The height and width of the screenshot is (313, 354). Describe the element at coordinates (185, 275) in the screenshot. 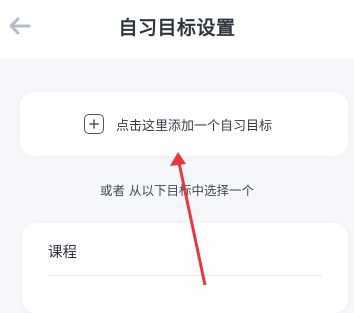

I see `divider` at that location.